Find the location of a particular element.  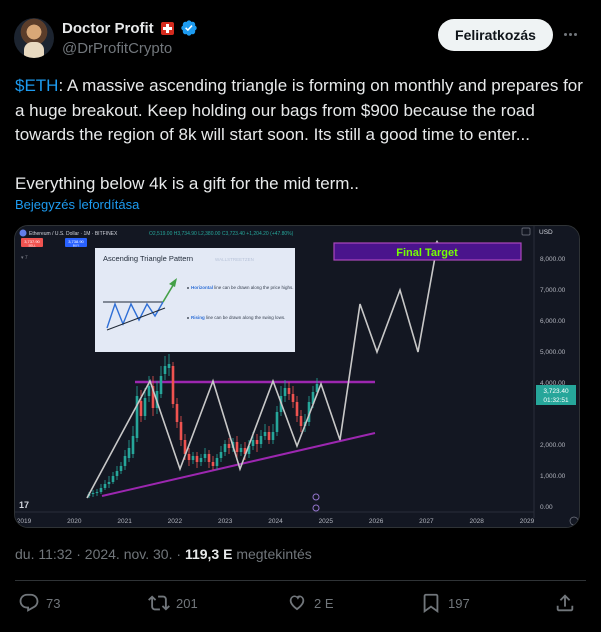

x-tick-label: 2019 is located at coordinates (24, 521).